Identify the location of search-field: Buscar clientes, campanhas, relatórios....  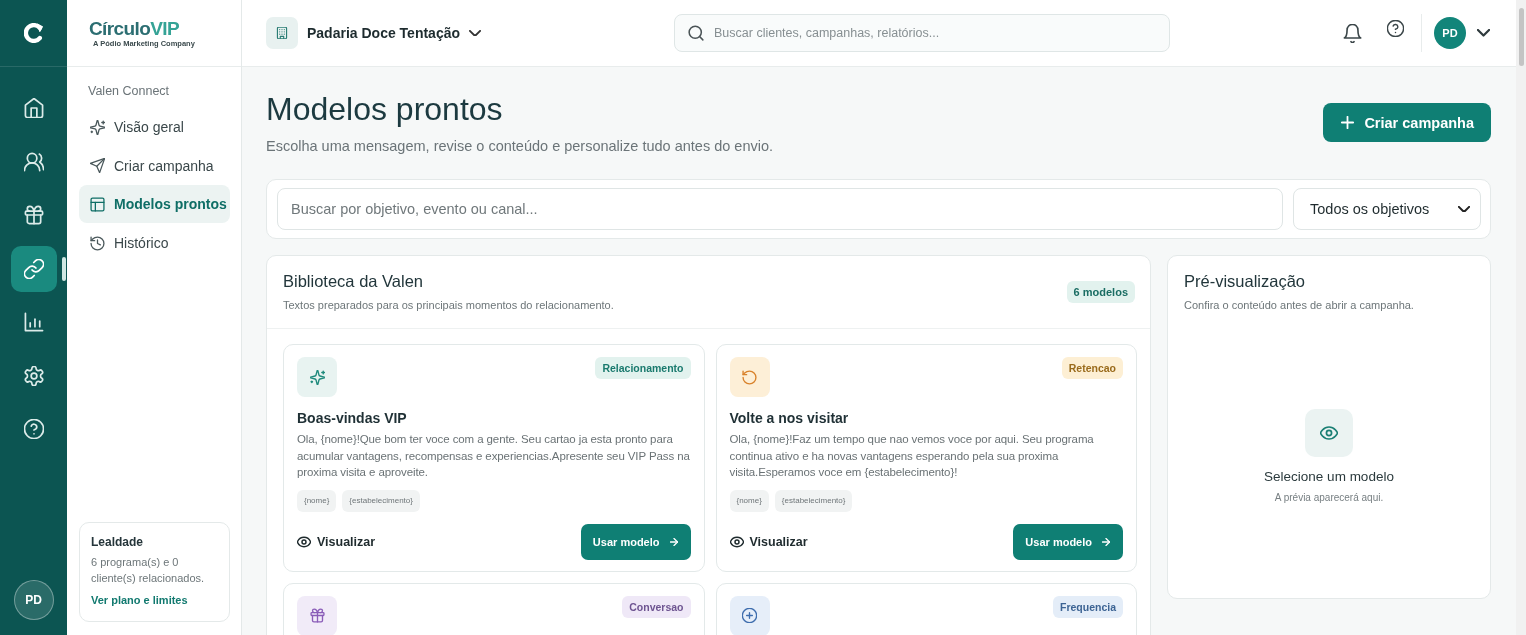
(922, 33).